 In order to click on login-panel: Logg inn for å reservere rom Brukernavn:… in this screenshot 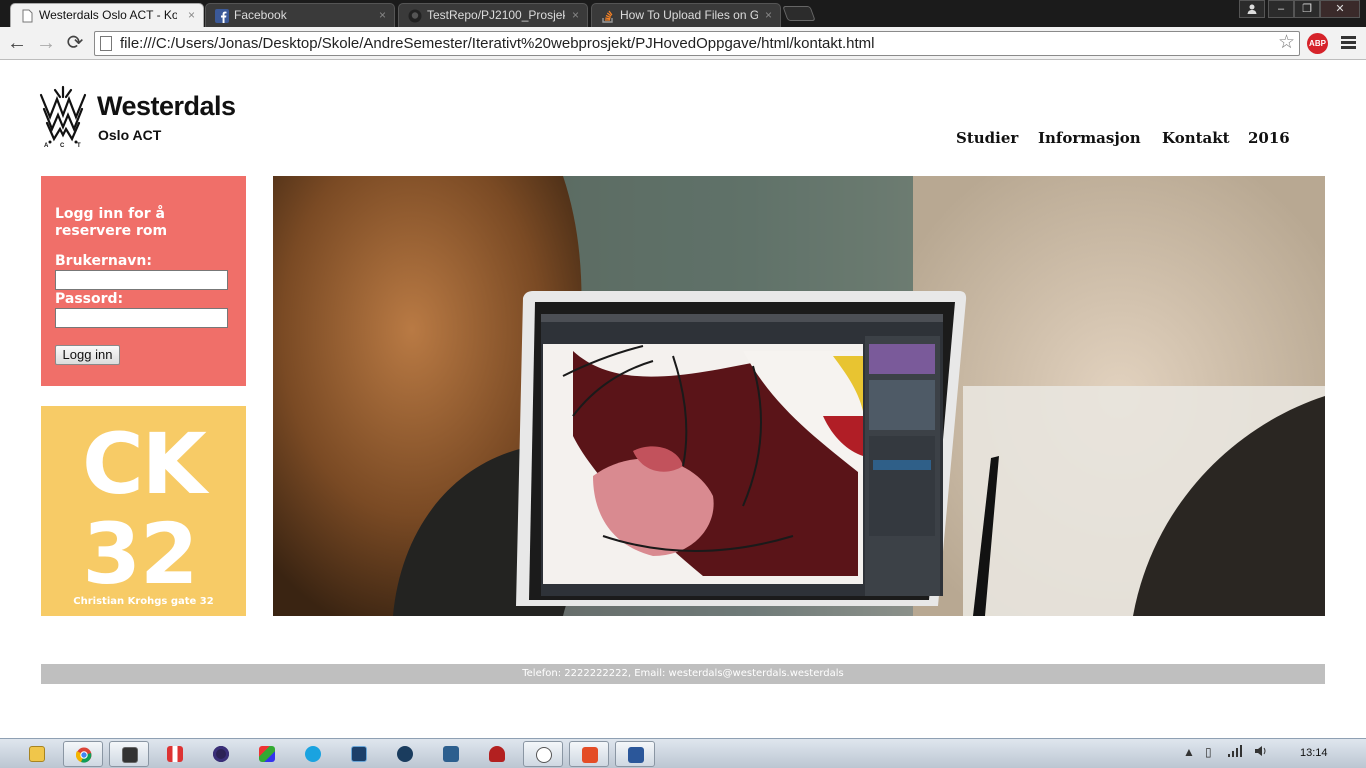, I will do `click(143, 281)`.